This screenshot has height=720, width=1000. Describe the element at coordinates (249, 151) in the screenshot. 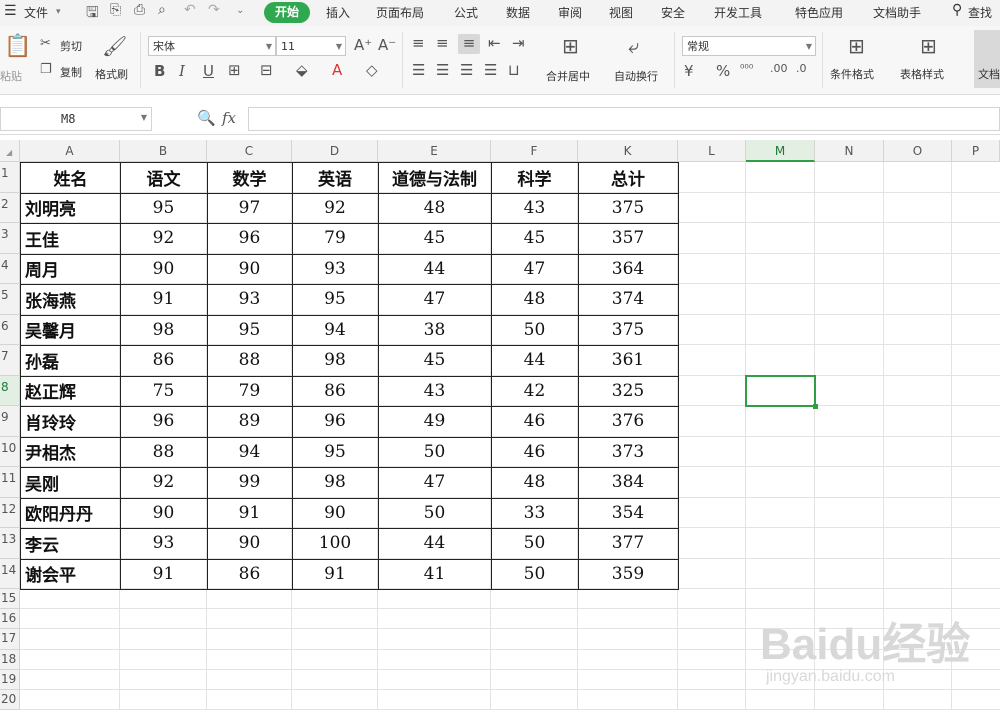

I see `column-header-c: C` at that location.